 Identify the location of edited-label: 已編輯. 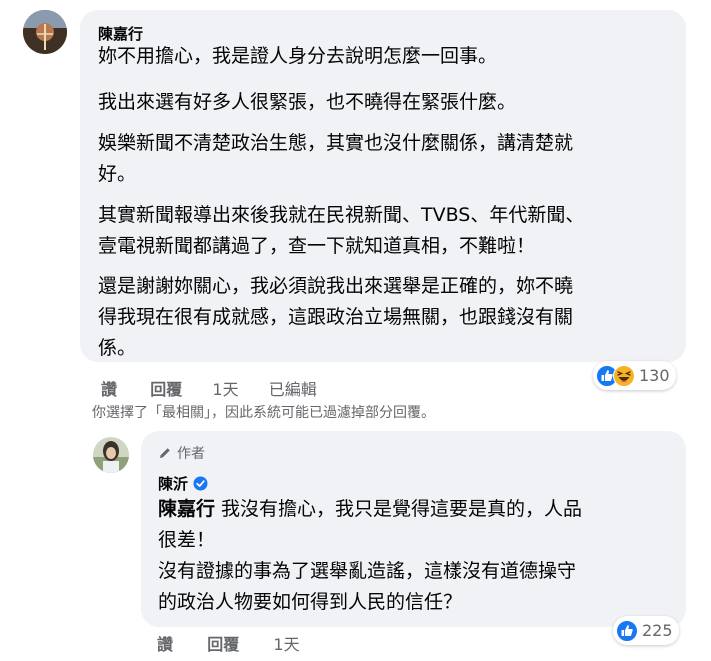
(293, 389).